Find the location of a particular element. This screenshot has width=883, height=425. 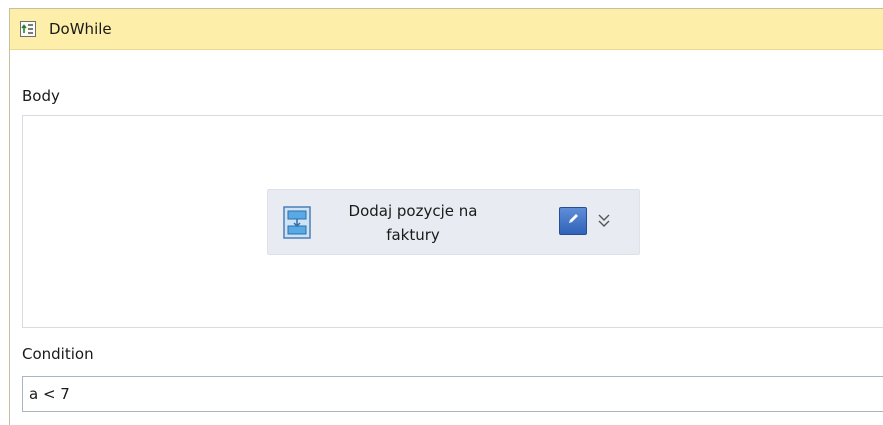

body-label: Body is located at coordinates (41, 96).